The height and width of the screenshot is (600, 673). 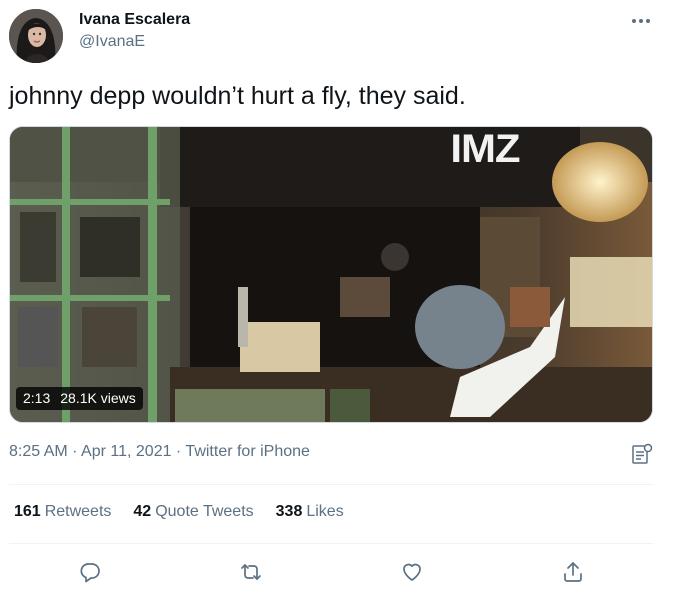 I want to click on retweets-stat: 161 Retweets, so click(x=62, y=512).